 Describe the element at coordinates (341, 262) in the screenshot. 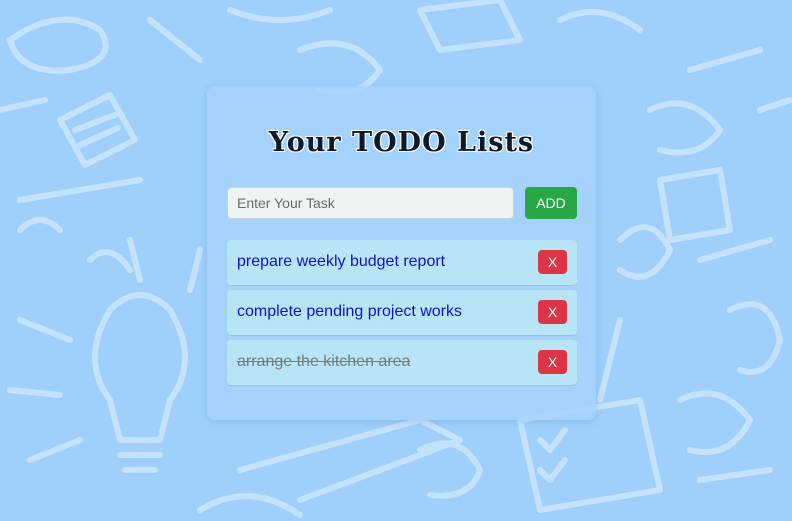

I see `task-text: prepare weekly budget report` at that location.